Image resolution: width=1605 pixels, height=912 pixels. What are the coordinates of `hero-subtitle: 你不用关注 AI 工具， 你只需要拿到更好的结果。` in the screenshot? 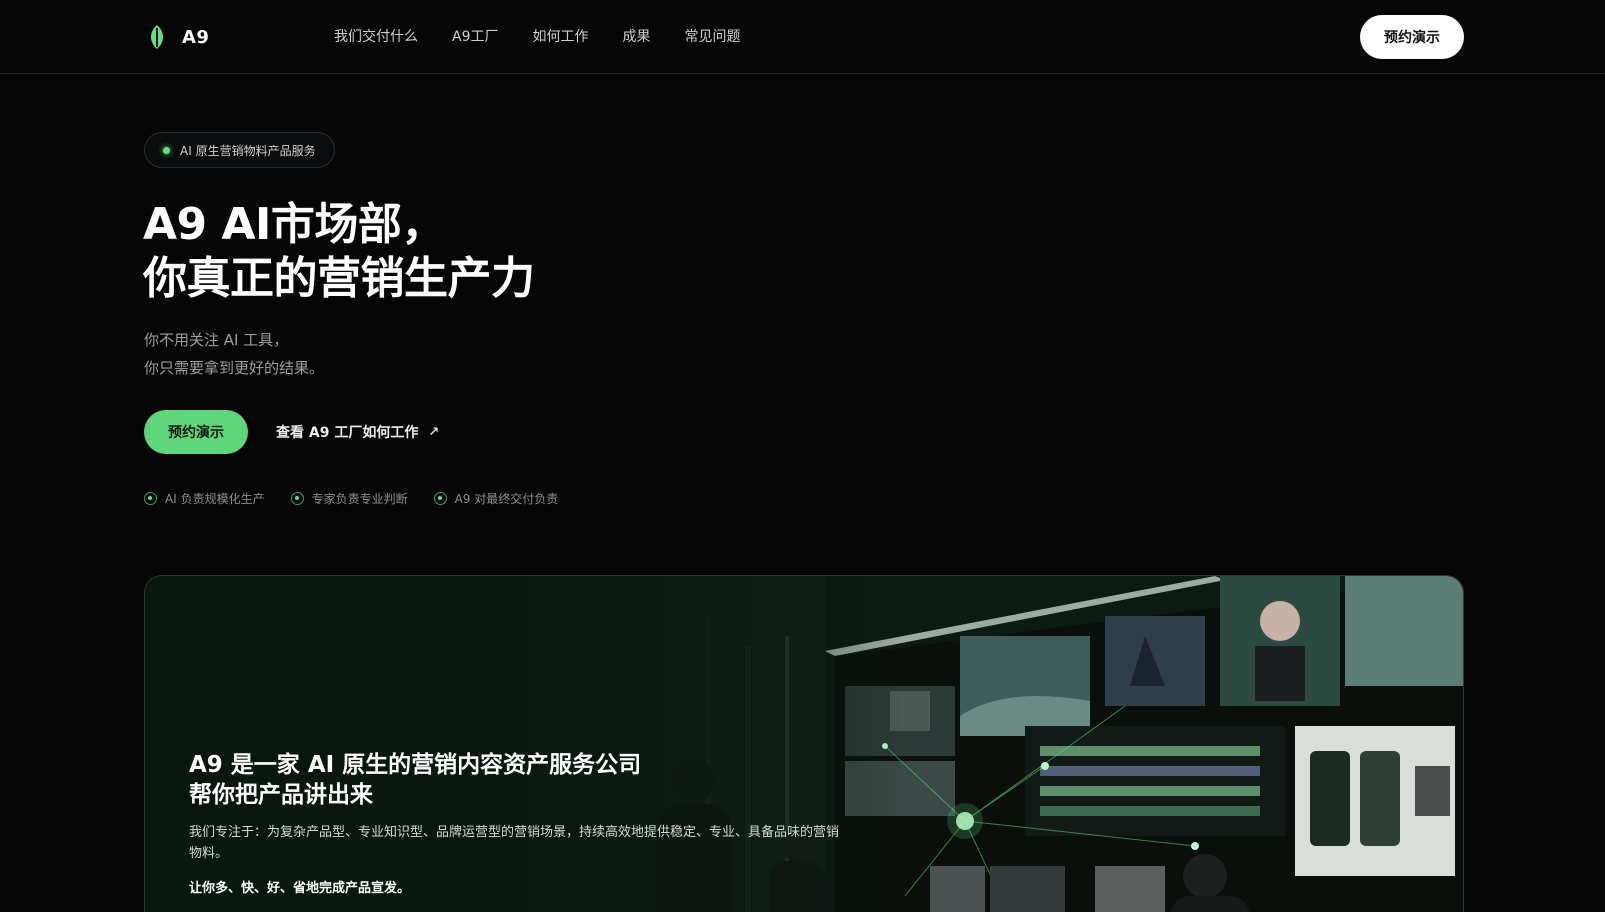 It's located at (234, 354).